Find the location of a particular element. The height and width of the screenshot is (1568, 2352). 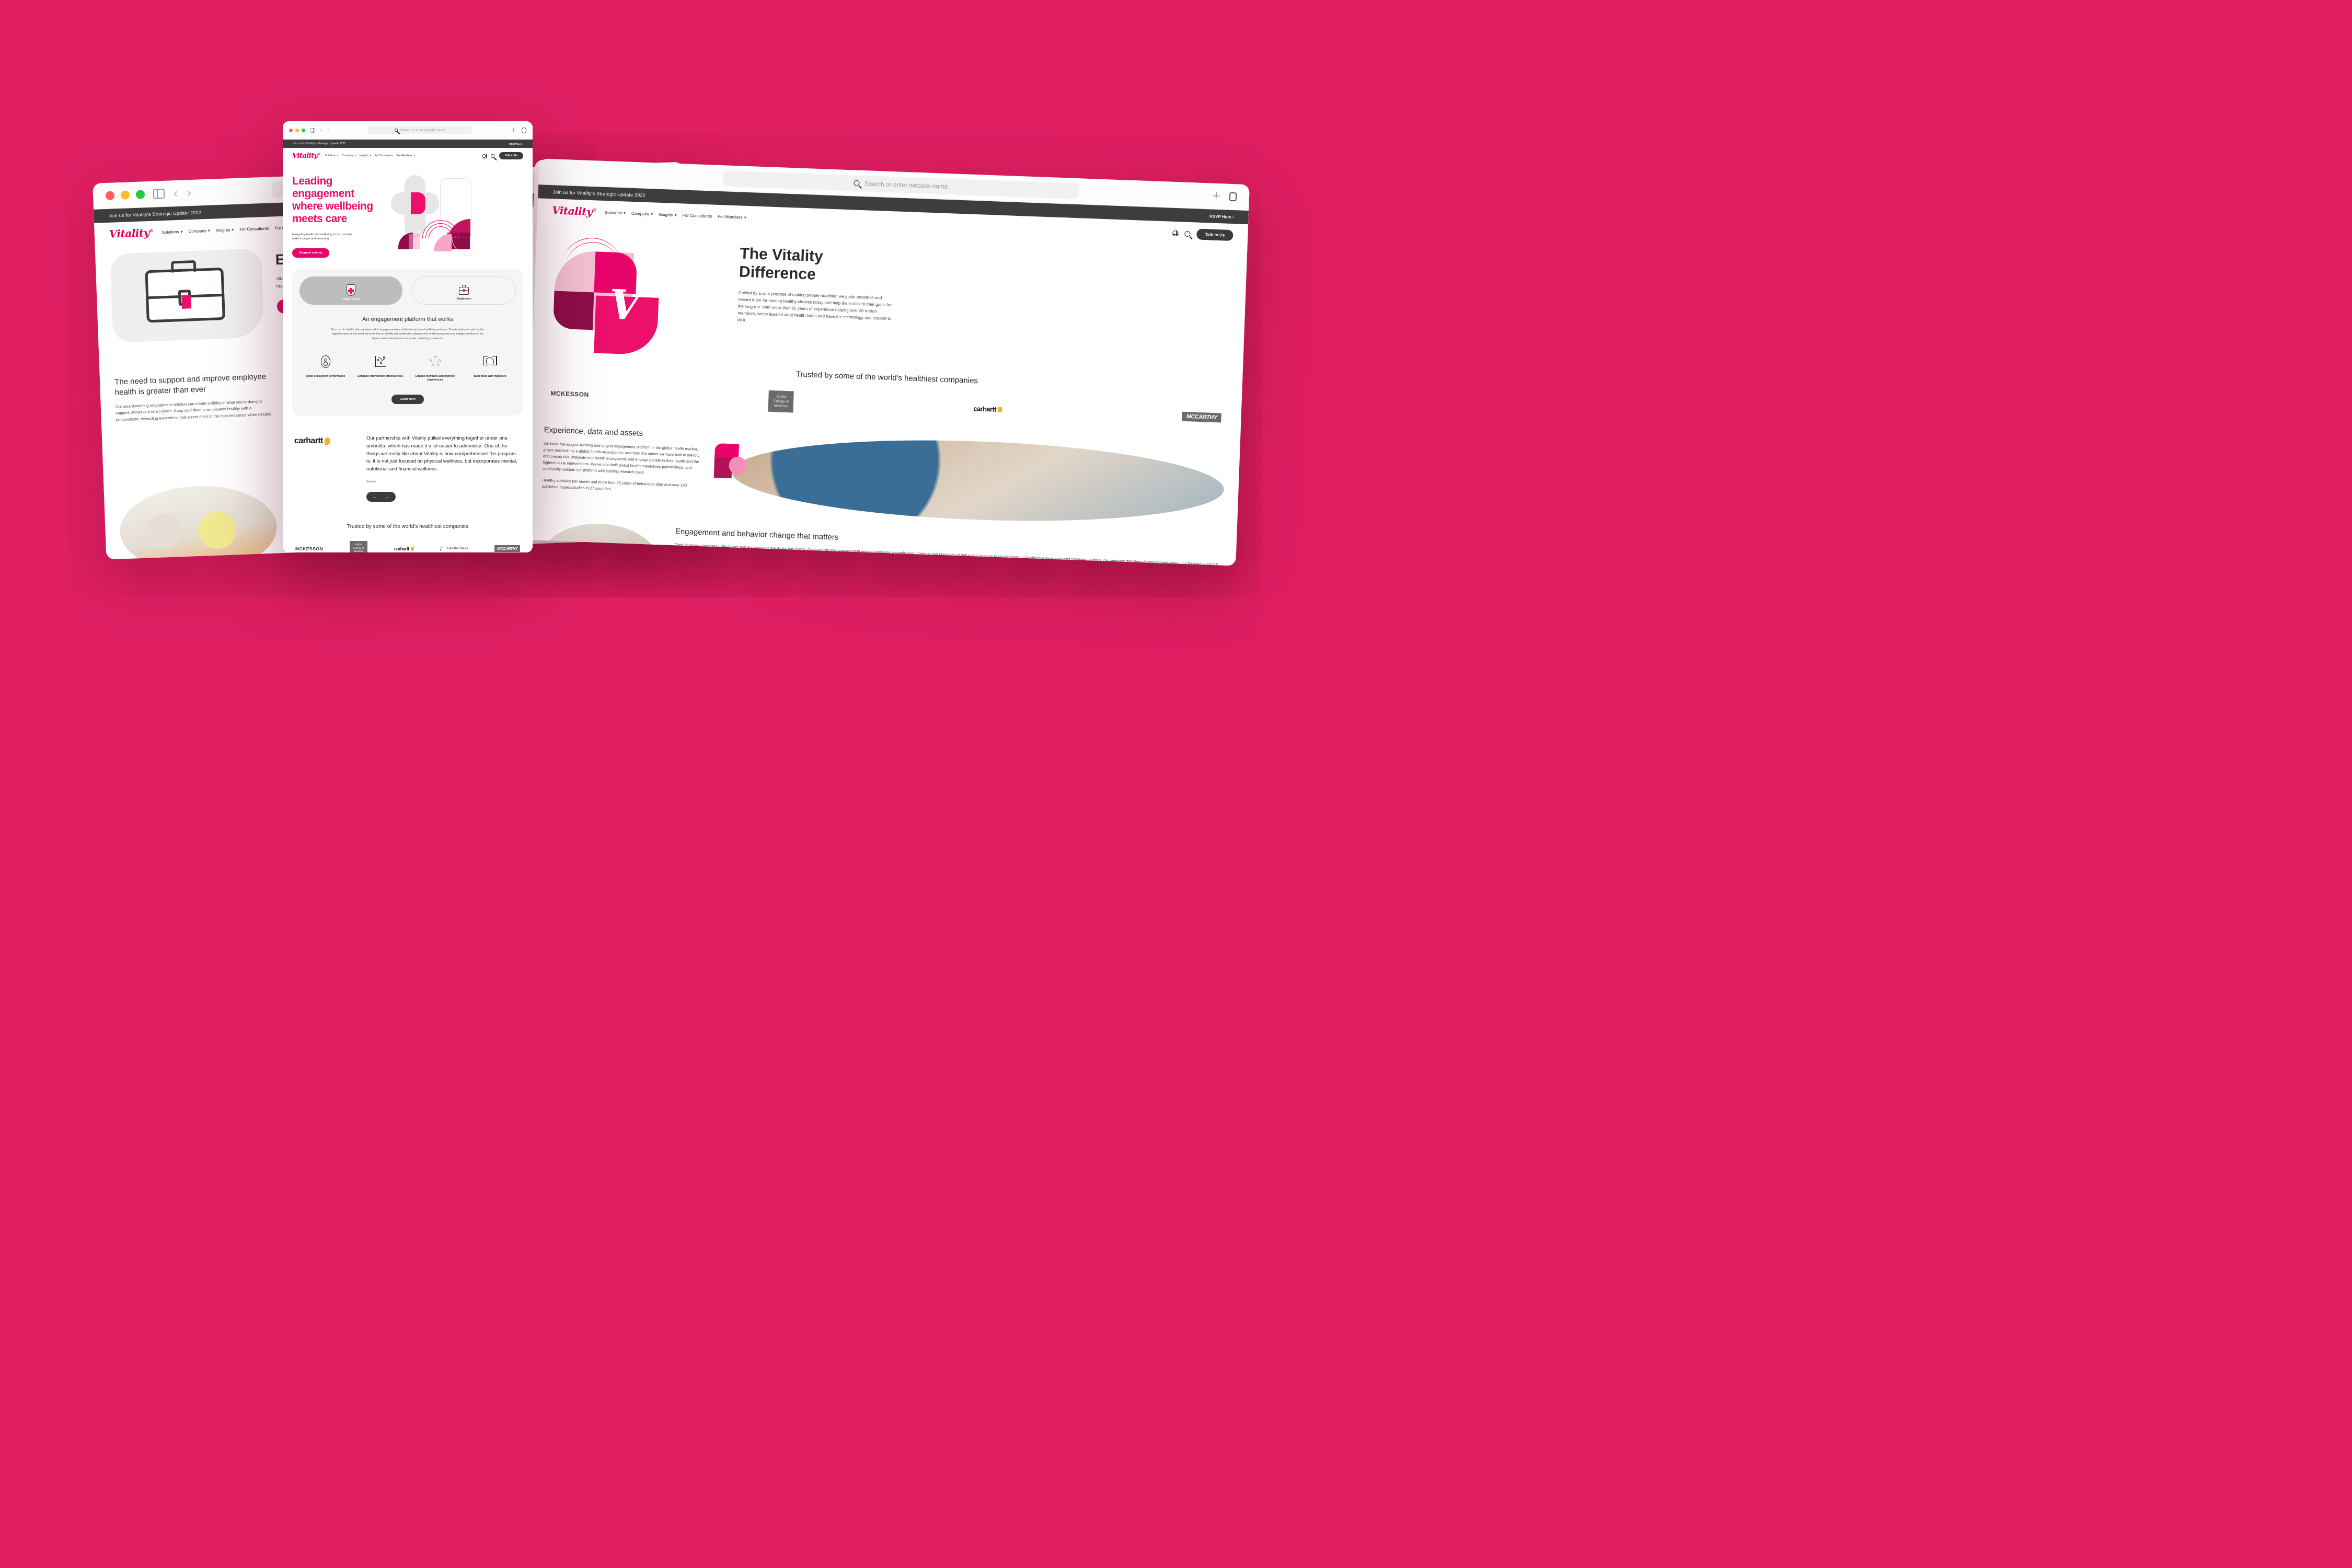

right-hero-art: V is located at coordinates (635, 293).